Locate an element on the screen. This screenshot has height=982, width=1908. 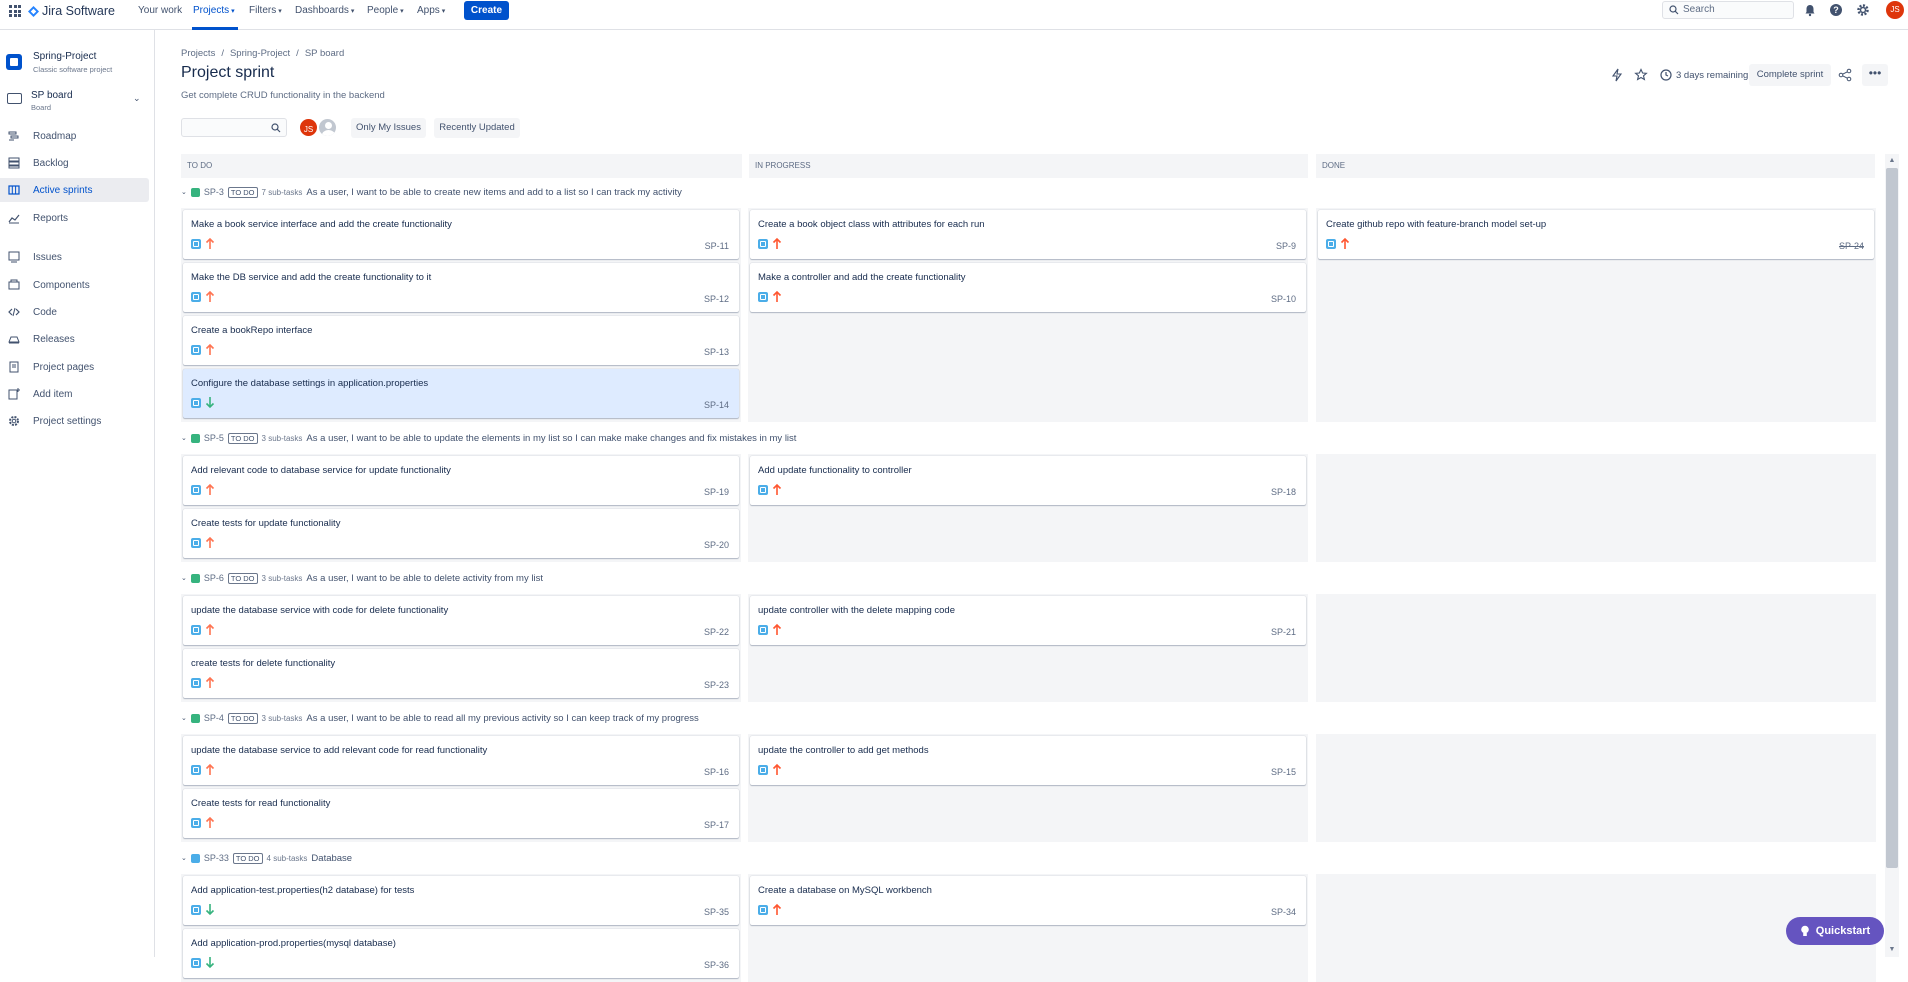
sidebar-item-releases: Releases is located at coordinates (74, 339).